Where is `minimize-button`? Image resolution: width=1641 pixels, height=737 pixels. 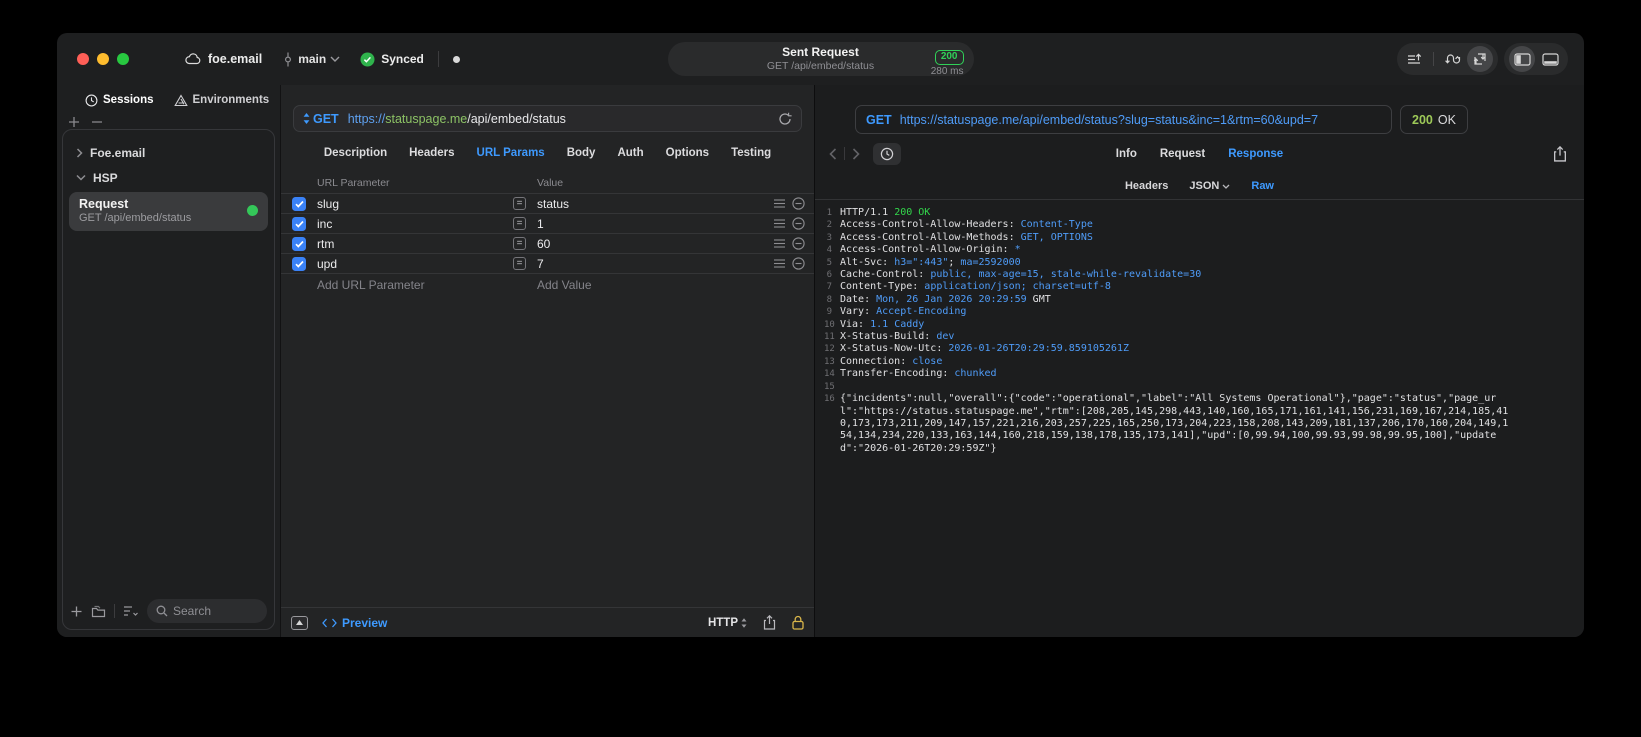
minimize-button is located at coordinates (103, 59).